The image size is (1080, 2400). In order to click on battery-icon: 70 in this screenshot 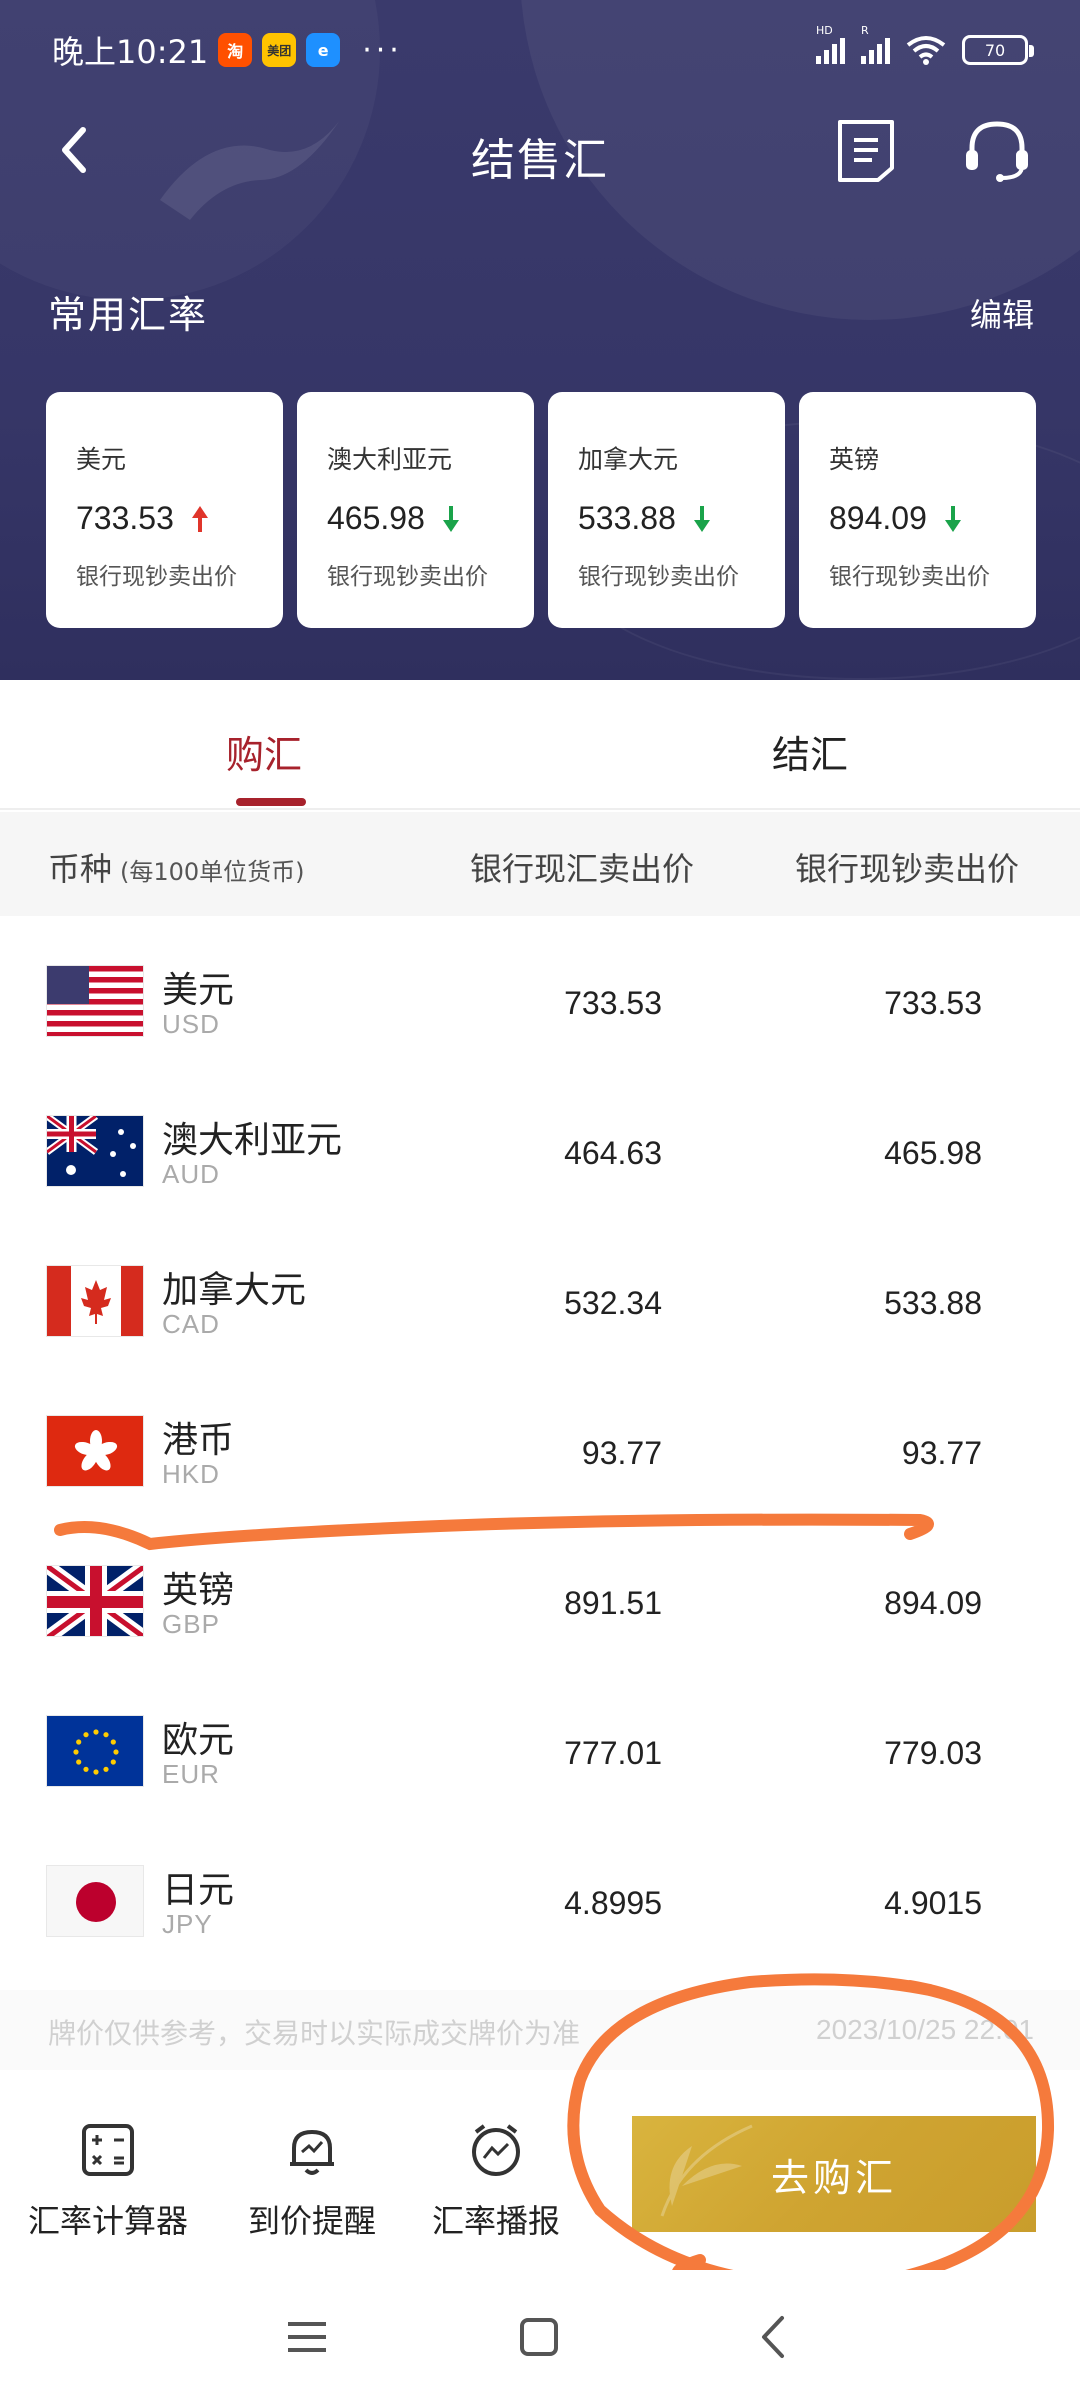, I will do `click(998, 50)`.